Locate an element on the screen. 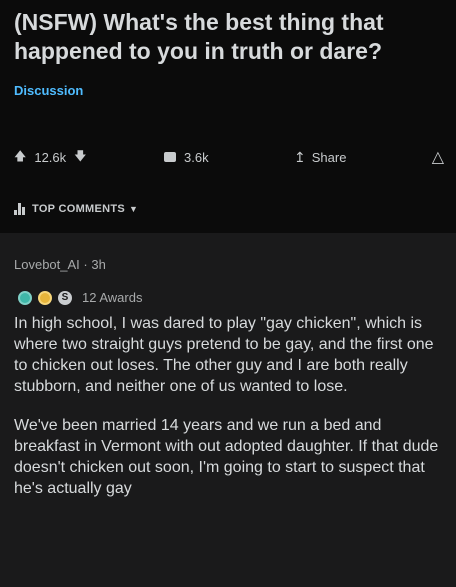 This screenshot has width=456, height=587. post-score: 12.6k is located at coordinates (50, 157).